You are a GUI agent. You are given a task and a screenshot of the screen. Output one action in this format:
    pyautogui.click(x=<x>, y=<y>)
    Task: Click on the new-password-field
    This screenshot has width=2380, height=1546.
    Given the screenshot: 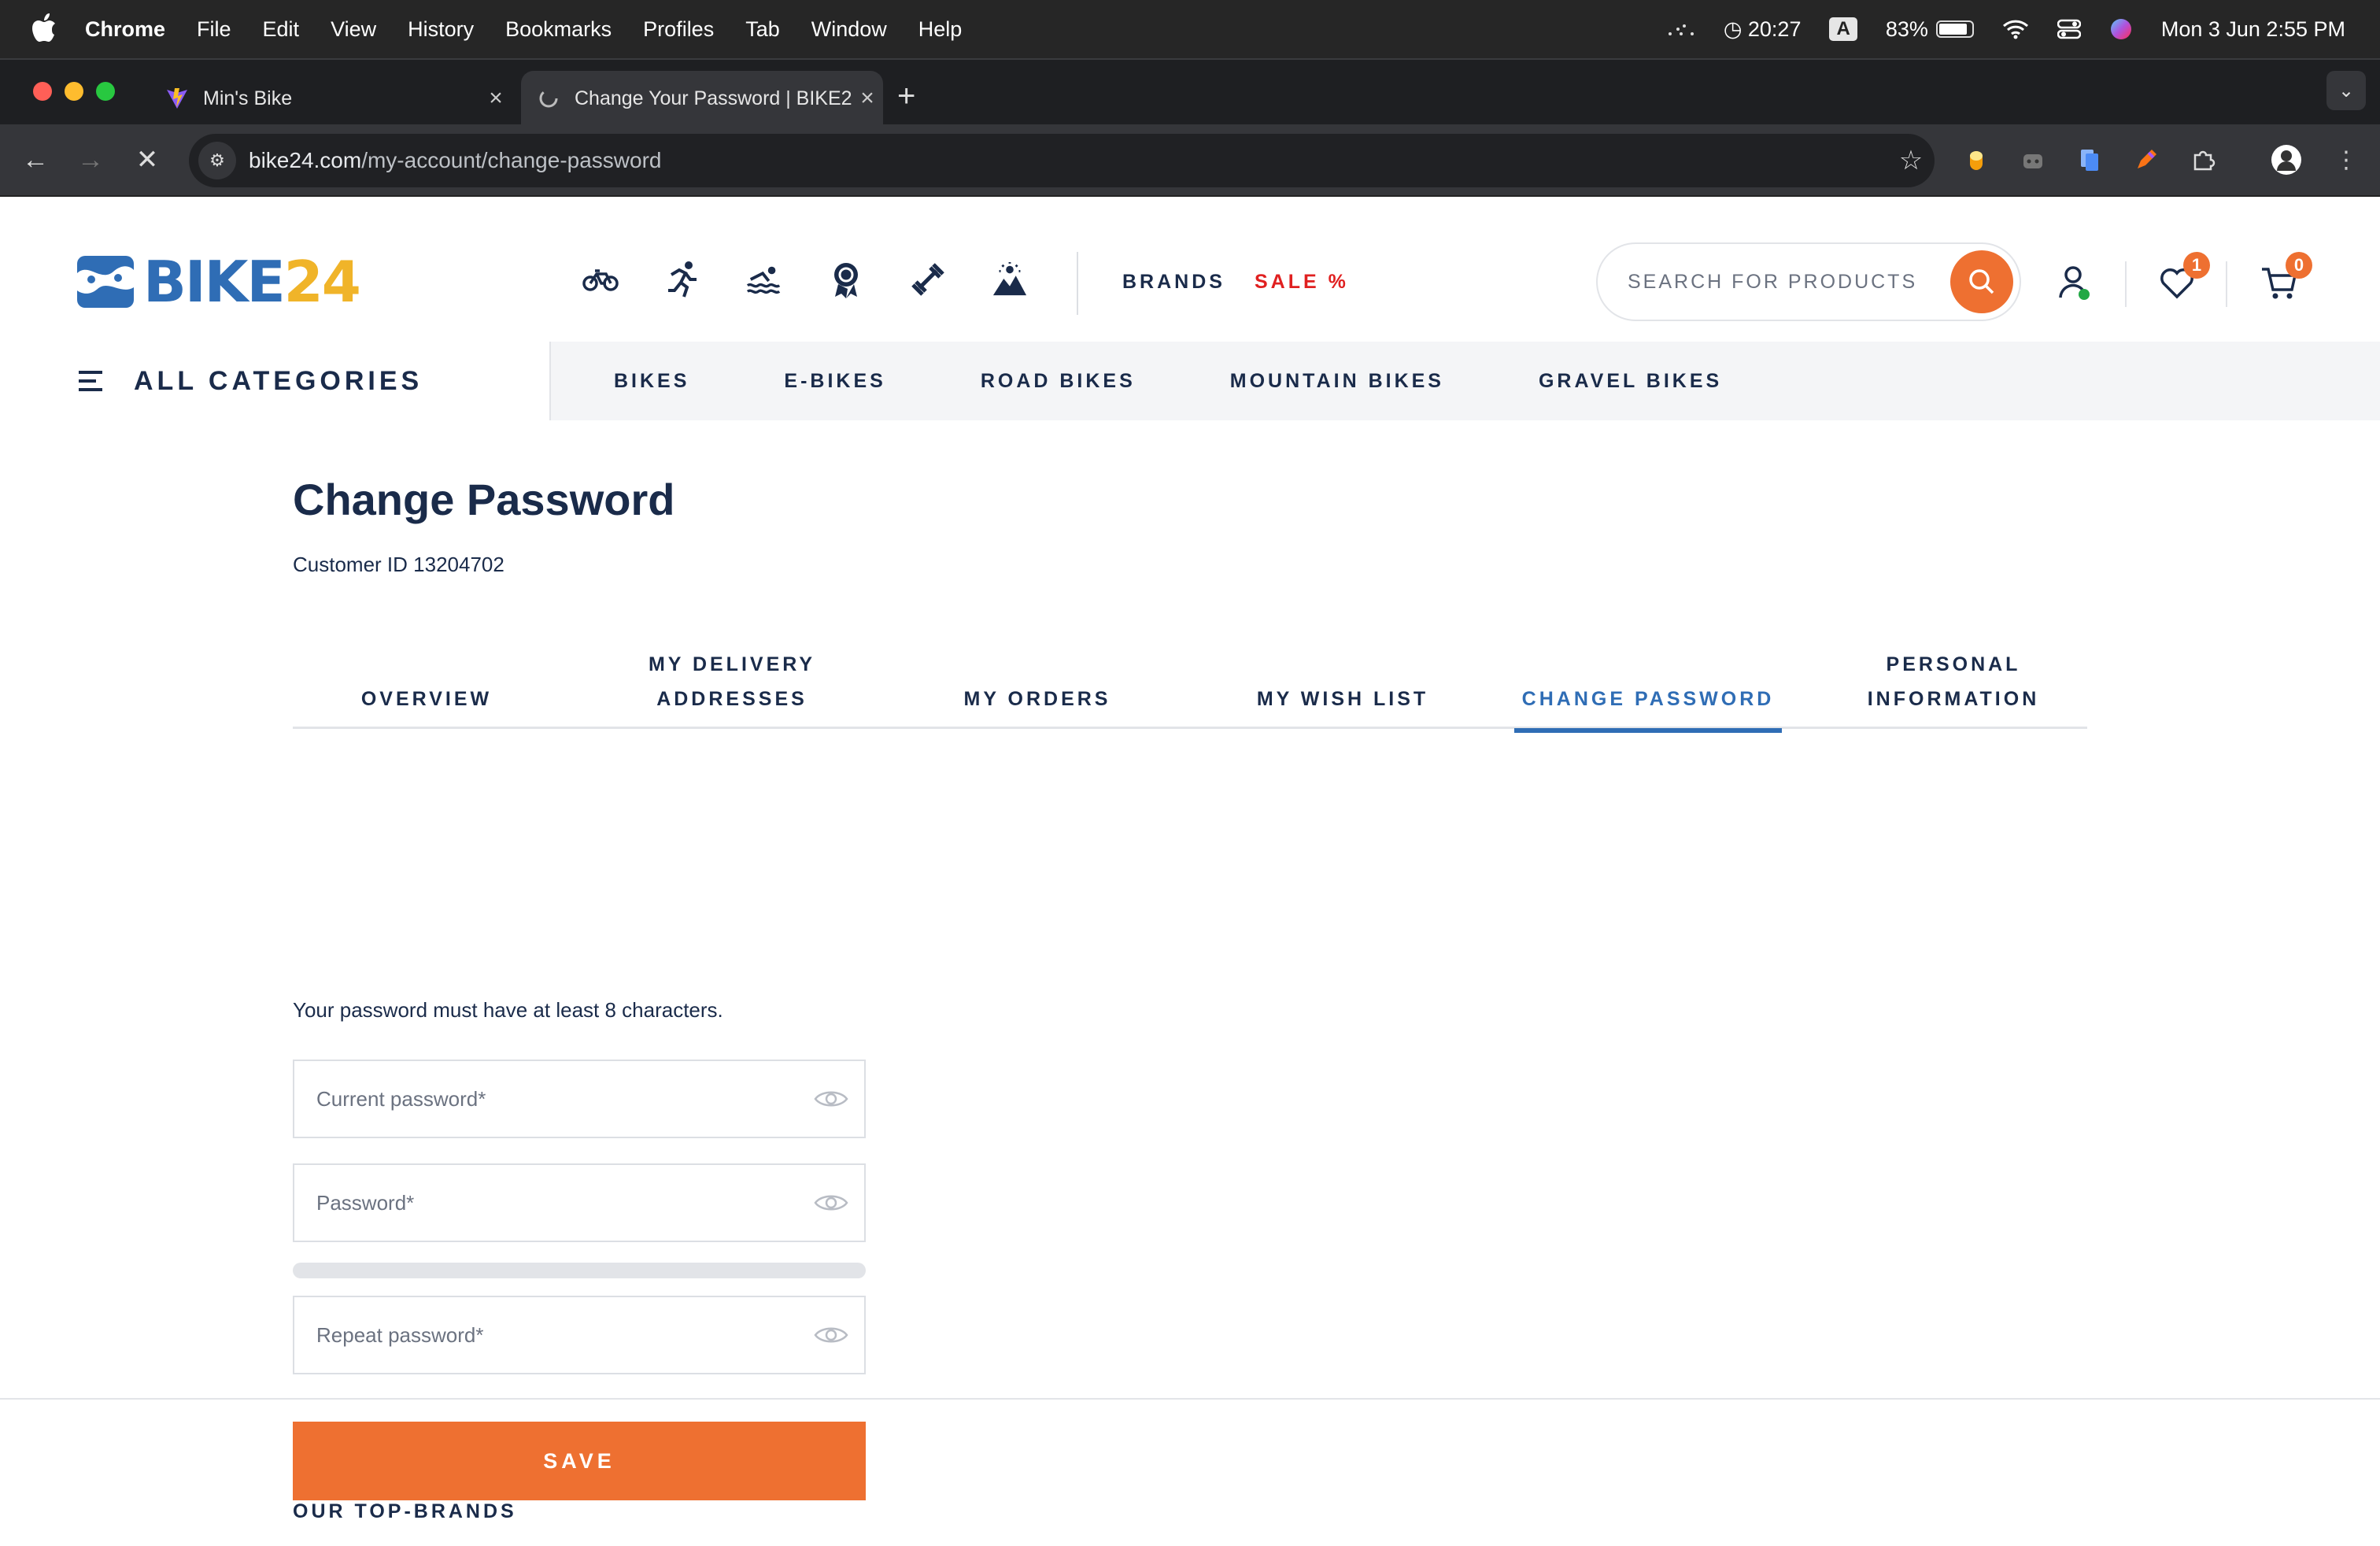 What is the action you would take?
    pyautogui.click(x=579, y=1202)
    